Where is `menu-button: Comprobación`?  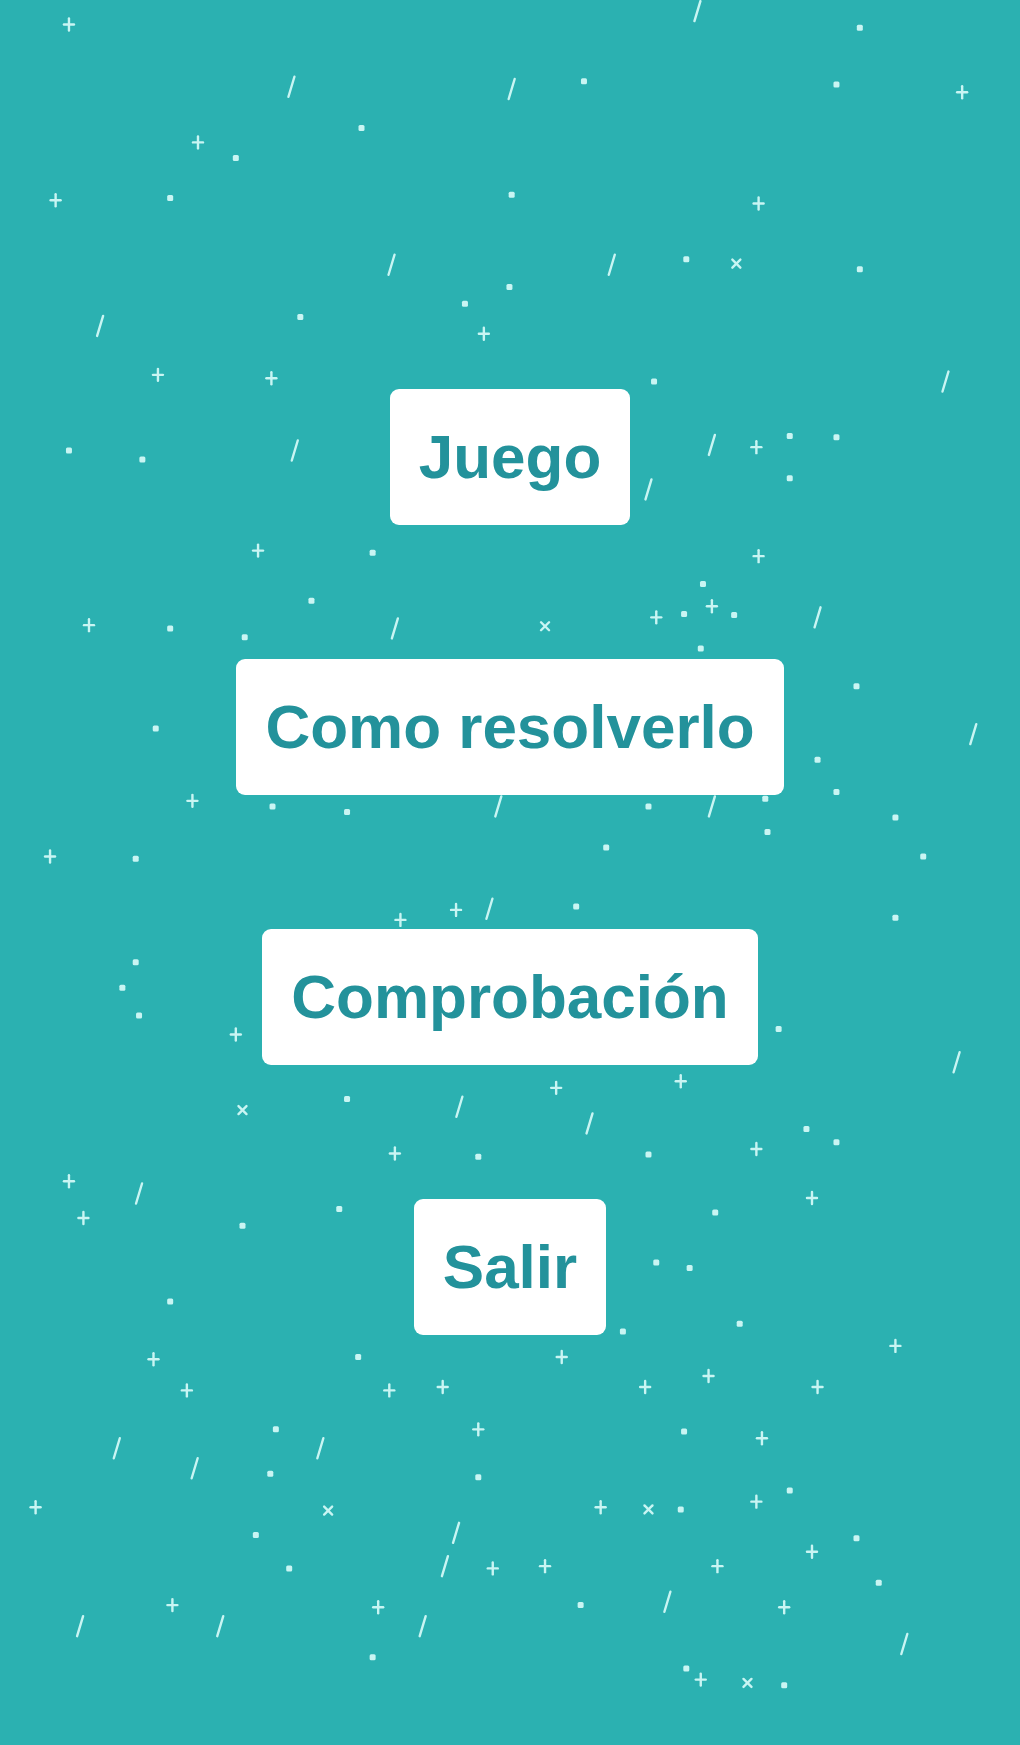
menu-button: Comprobación is located at coordinates (510, 997).